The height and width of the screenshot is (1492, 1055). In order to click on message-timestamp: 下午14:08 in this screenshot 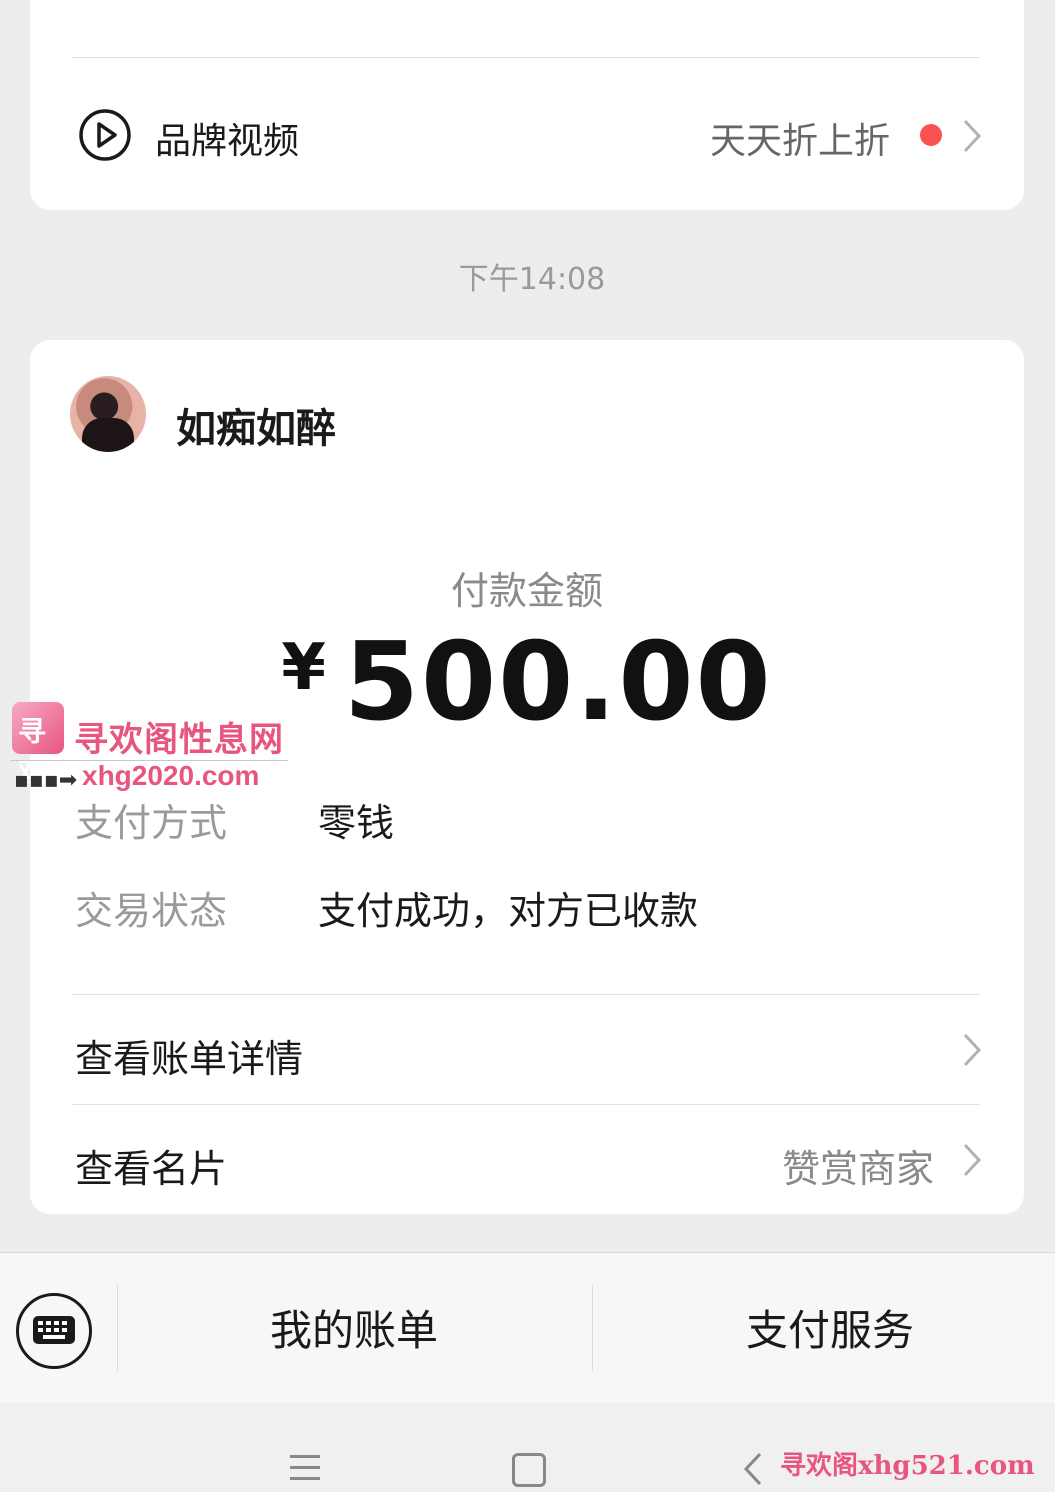, I will do `click(532, 279)`.